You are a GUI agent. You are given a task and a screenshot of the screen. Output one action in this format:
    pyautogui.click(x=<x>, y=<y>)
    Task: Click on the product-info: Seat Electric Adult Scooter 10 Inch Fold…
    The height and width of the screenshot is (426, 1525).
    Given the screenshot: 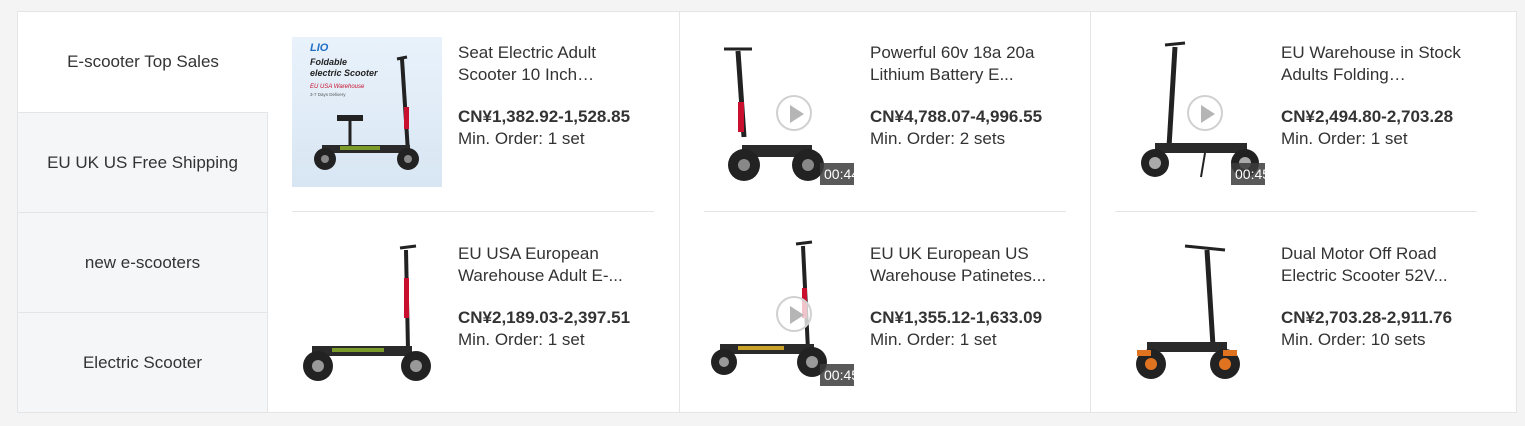 What is the action you would take?
    pyautogui.click(x=556, y=96)
    